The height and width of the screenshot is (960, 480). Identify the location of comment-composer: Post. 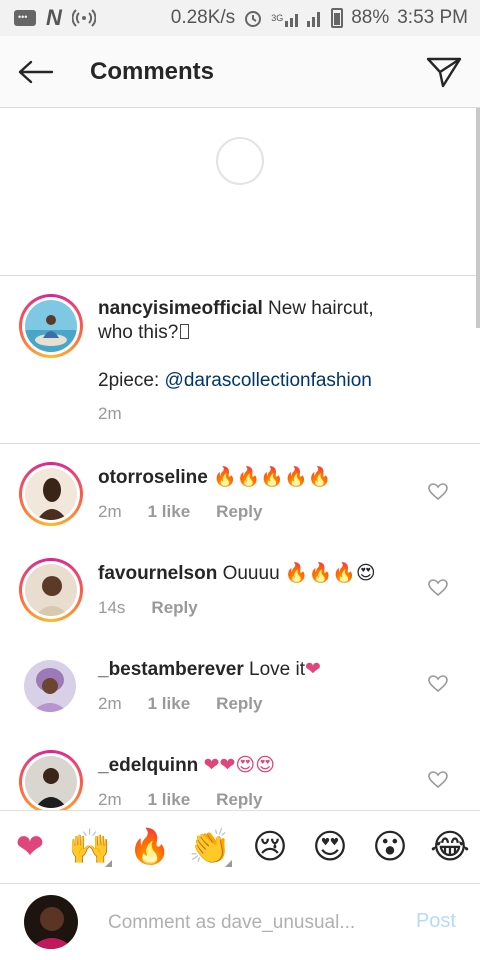
(240, 922).